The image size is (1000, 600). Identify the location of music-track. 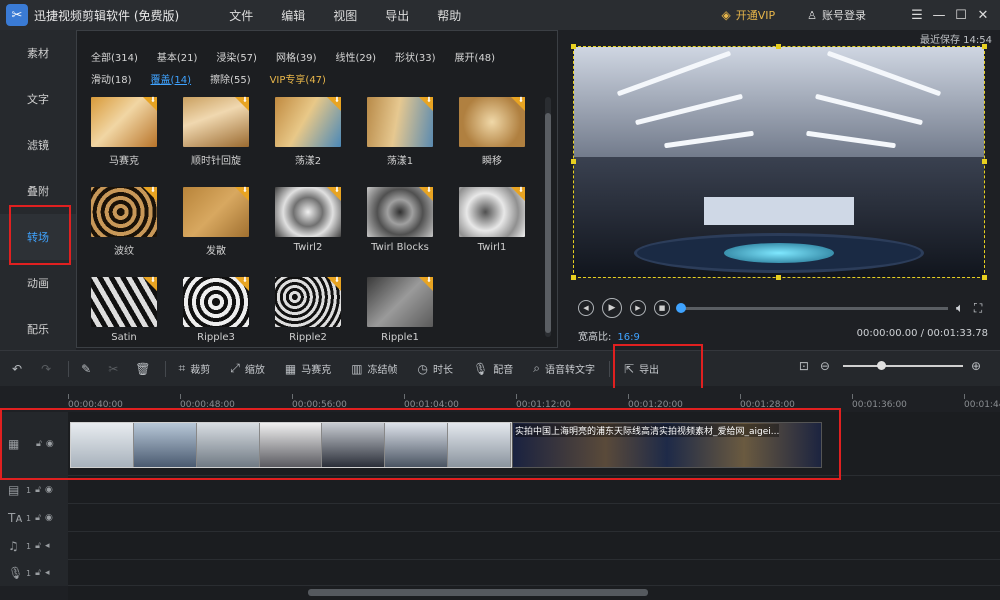
(534, 546).